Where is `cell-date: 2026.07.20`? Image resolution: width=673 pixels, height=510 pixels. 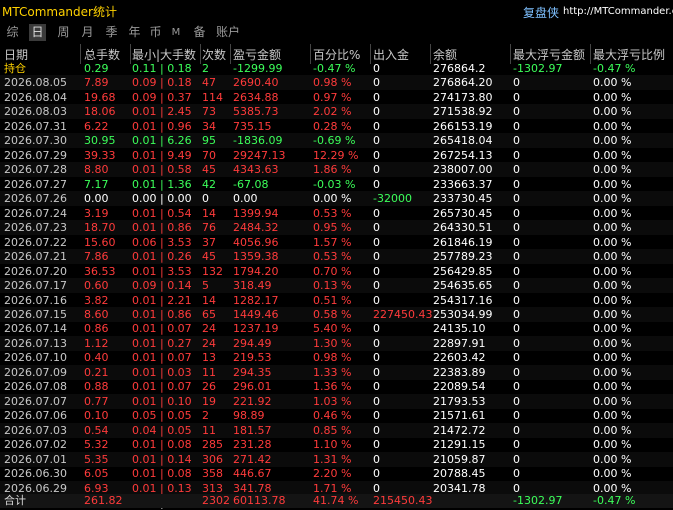
cell-date: 2026.07.20 is located at coordinates (35, 271).